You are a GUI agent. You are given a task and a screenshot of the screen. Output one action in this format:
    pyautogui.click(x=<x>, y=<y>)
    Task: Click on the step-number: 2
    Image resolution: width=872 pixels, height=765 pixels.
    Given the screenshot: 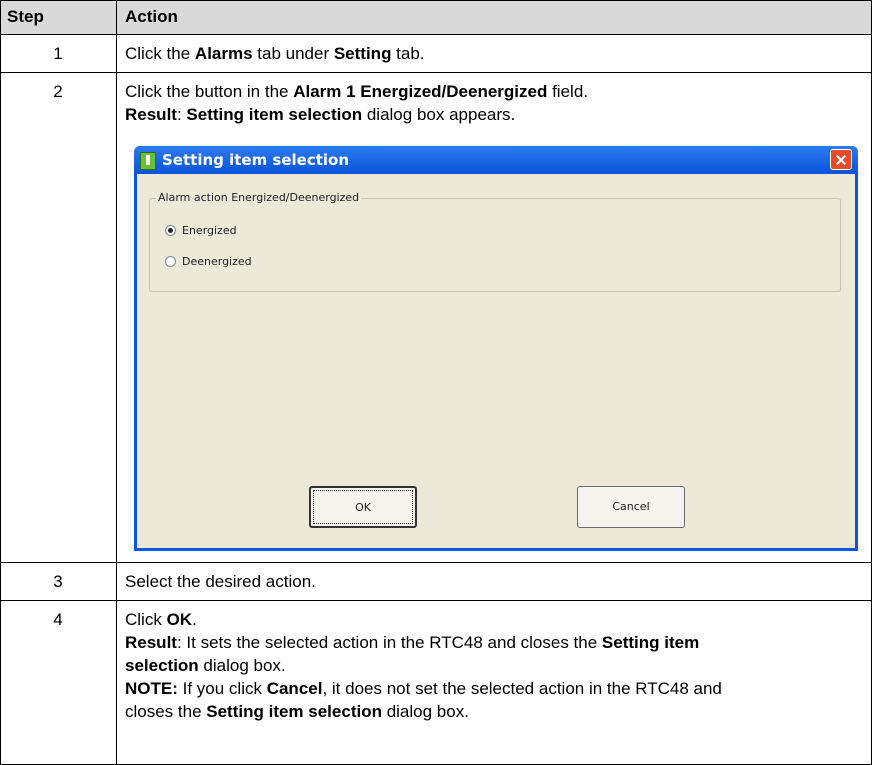 What is the action you would take?
    pyautogui.click(x=58, y=91)
    